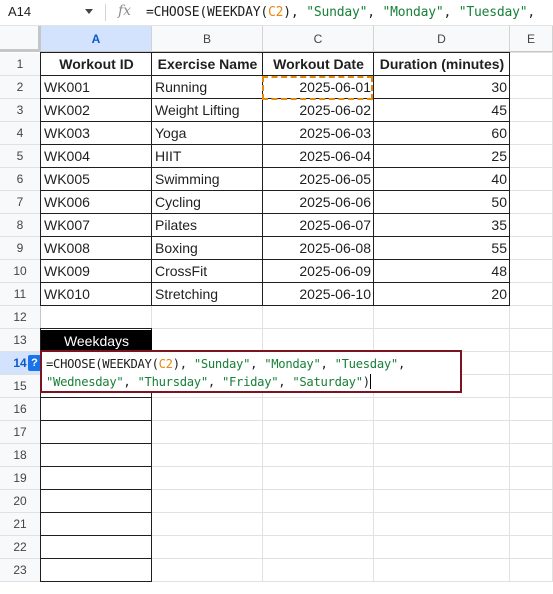 This screenshot has width=553, height=594. What do you see at coordinates (20, 524) in the screenshot?
I see `row-header-21: 21` at bounding box center [20, 524].